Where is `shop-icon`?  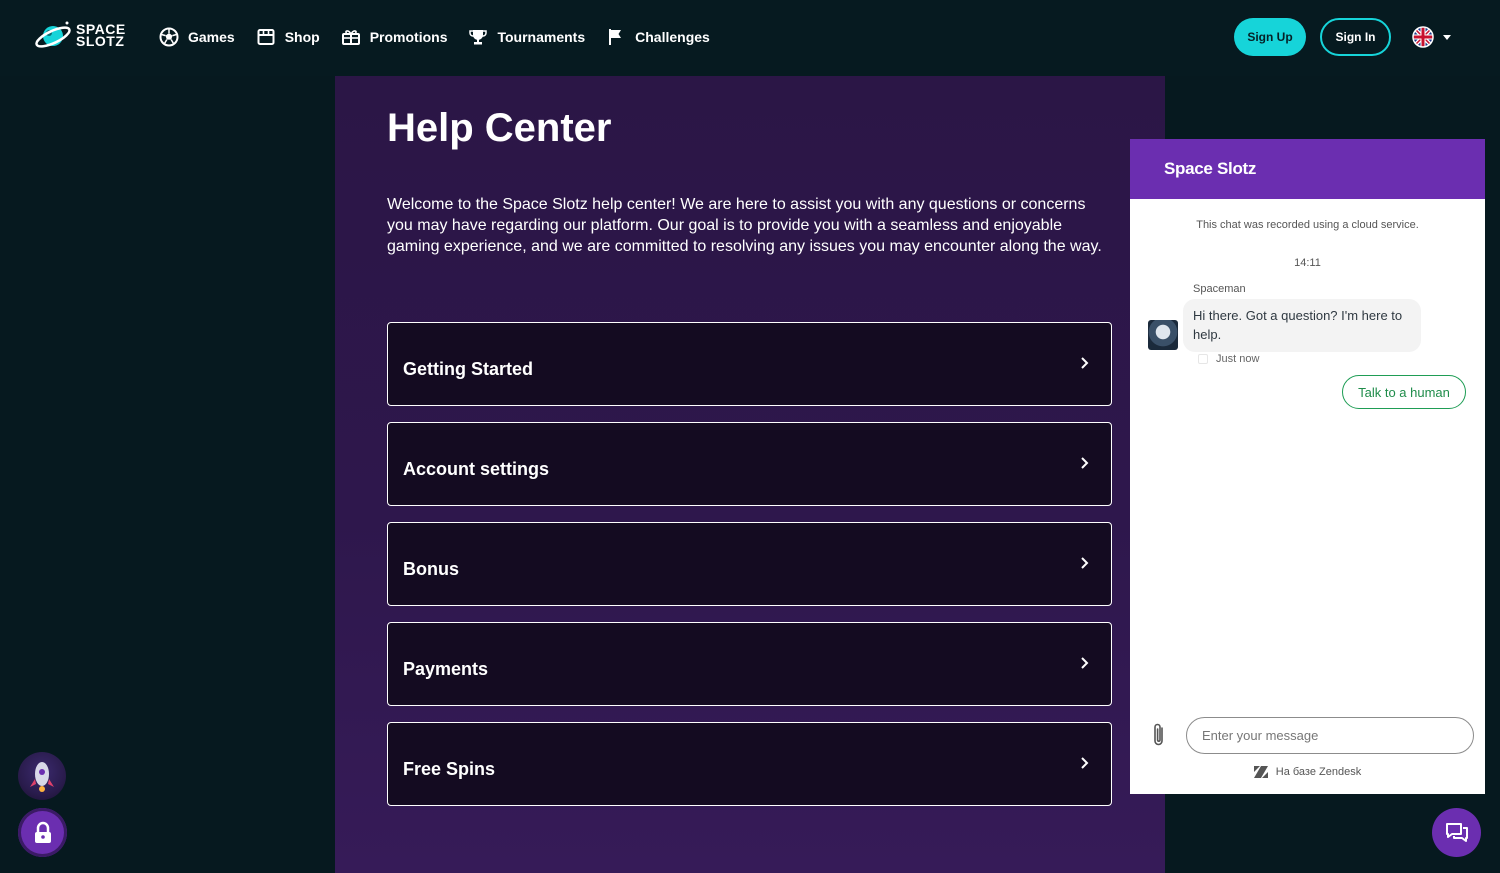
shop-icon is located at coordinates (266, 37).